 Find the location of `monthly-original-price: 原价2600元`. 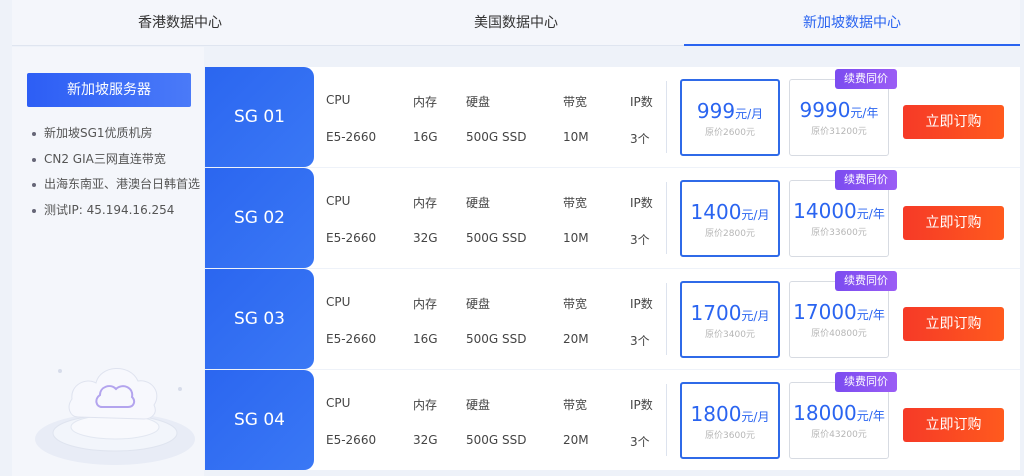

monthly-original-price: 原价2600元 is located at coordinates (730, 133).